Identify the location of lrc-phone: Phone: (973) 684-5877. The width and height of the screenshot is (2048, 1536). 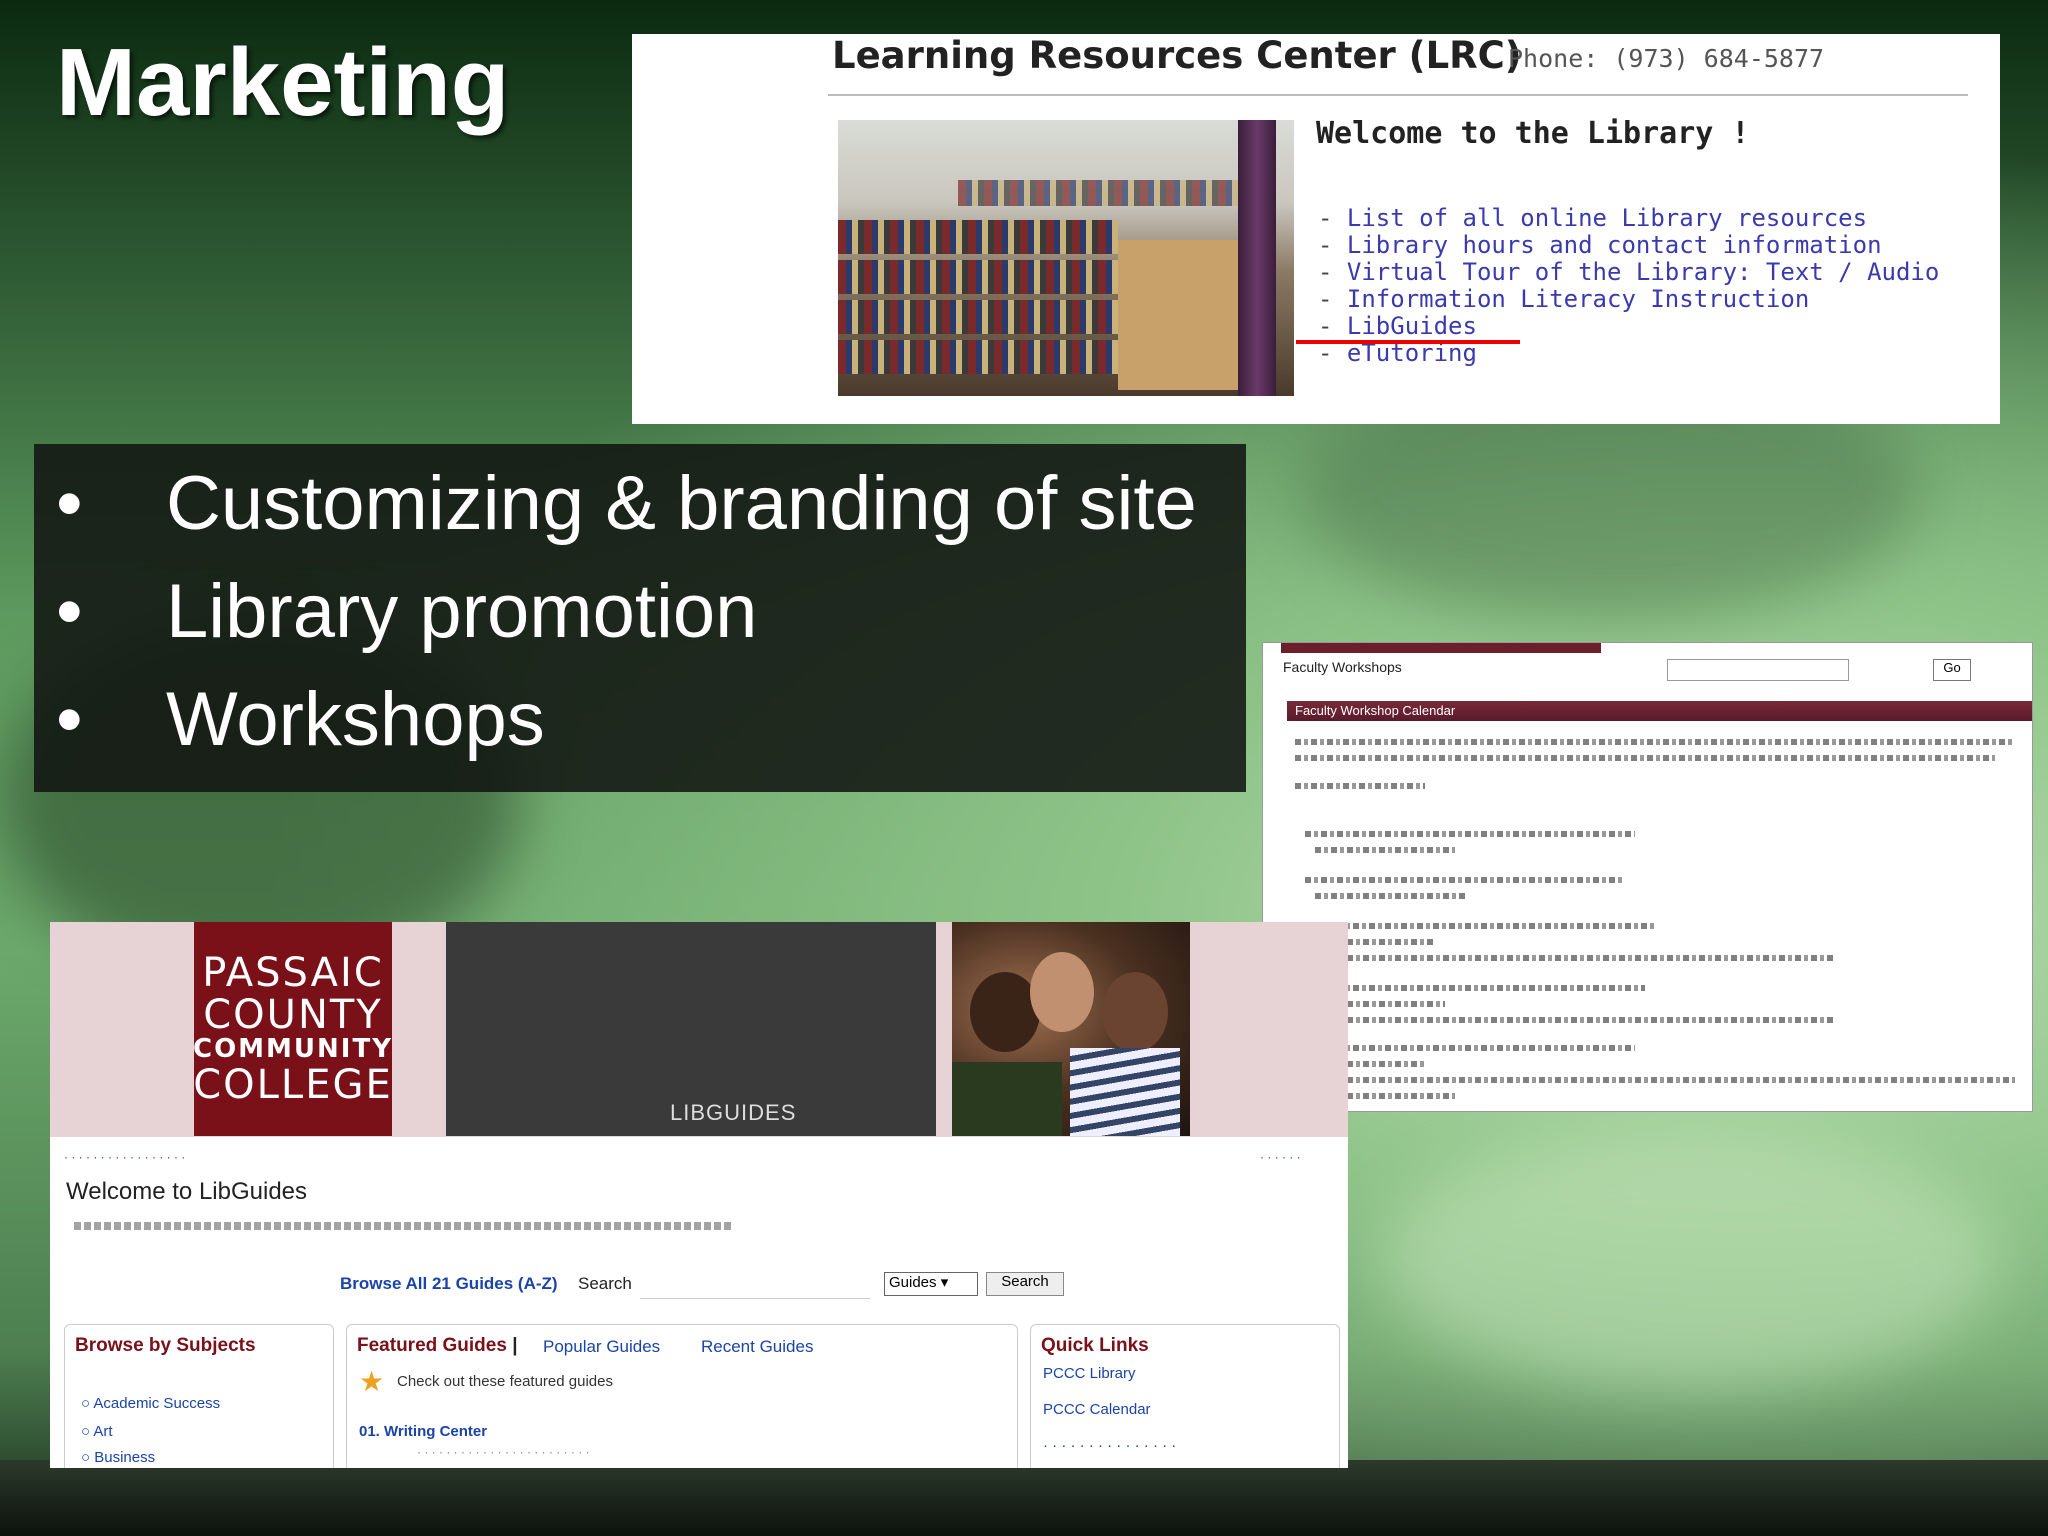
(1666, 58).